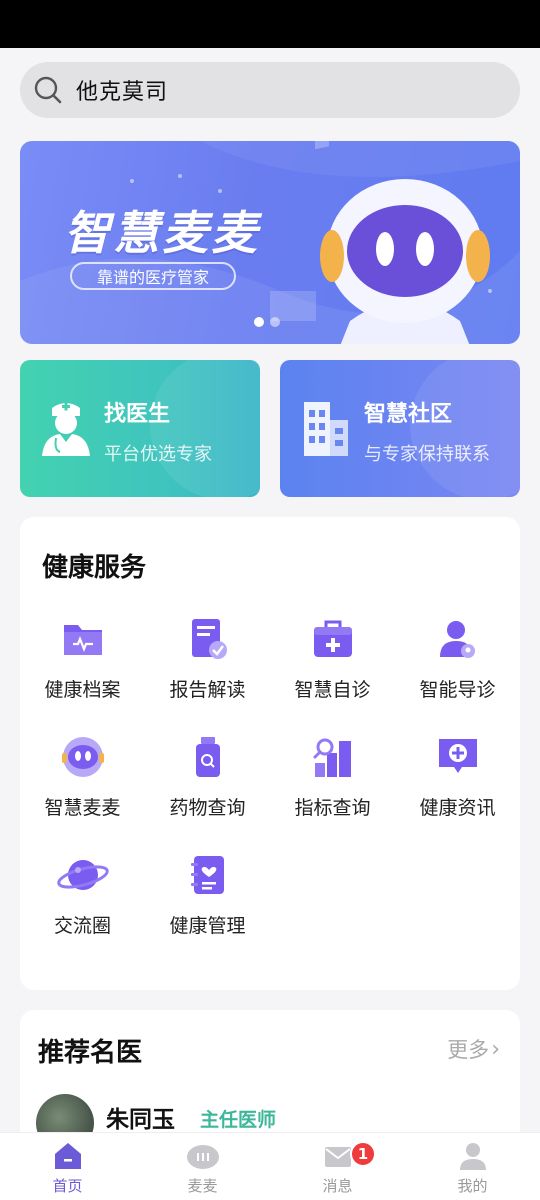  I want to click on service-community: 交流圈, so click(82, 895).